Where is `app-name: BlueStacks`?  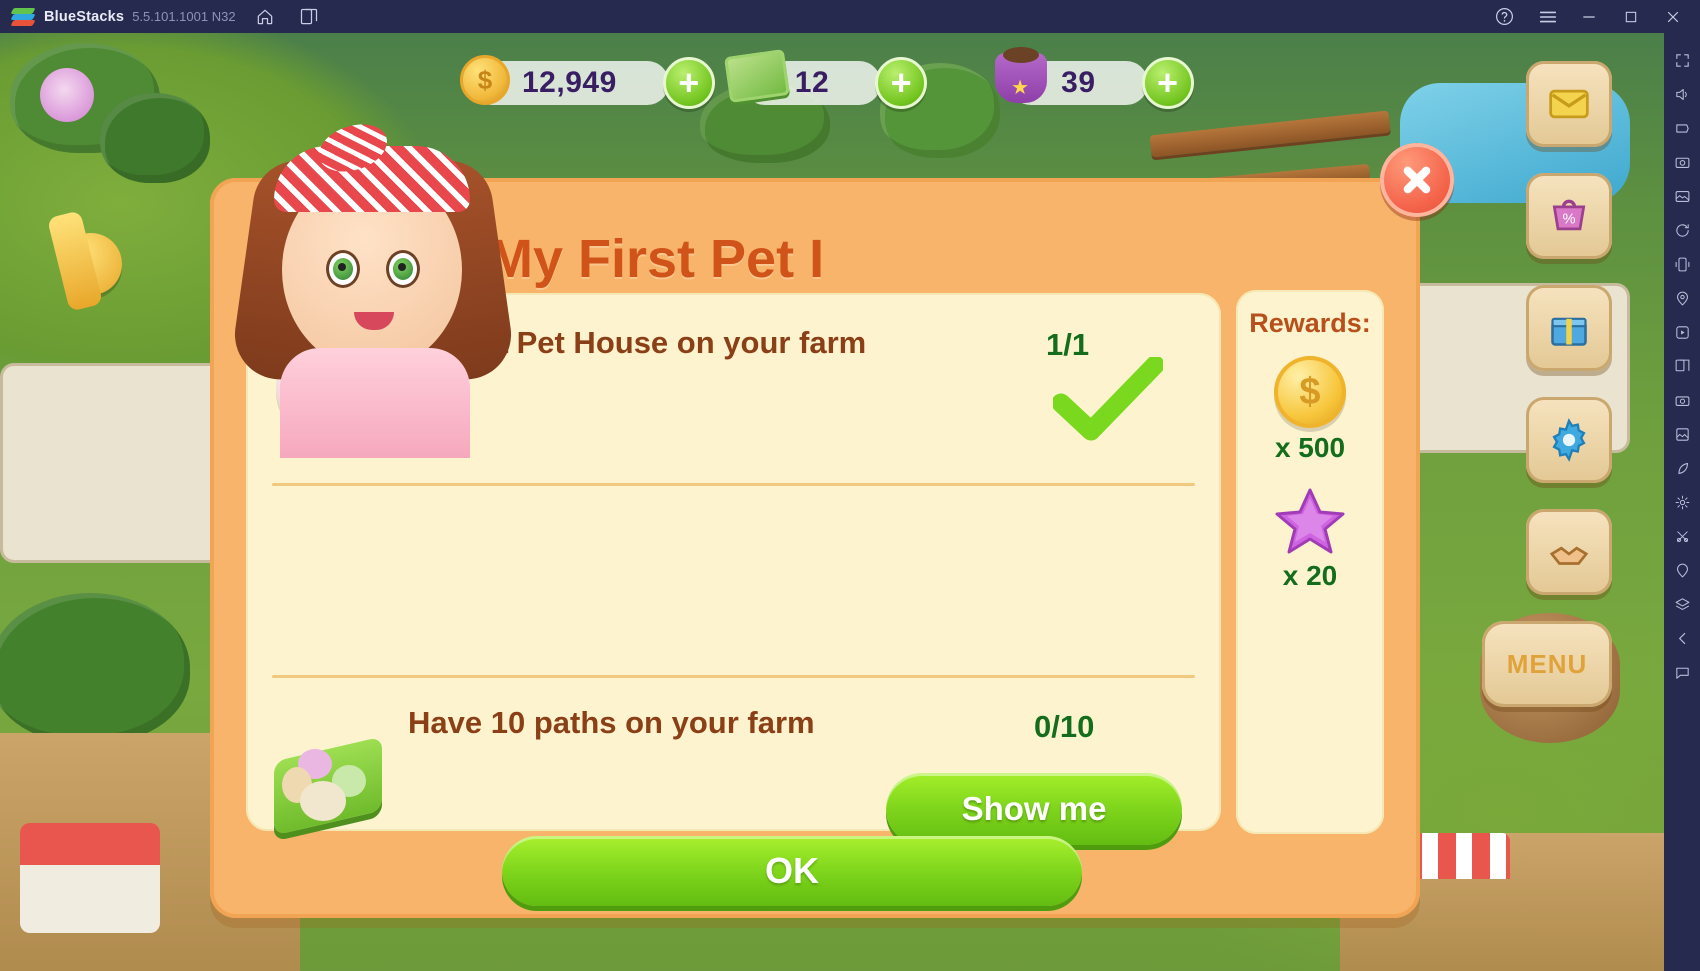
app-name: BlueStacks is located at coordinates (84, 16).